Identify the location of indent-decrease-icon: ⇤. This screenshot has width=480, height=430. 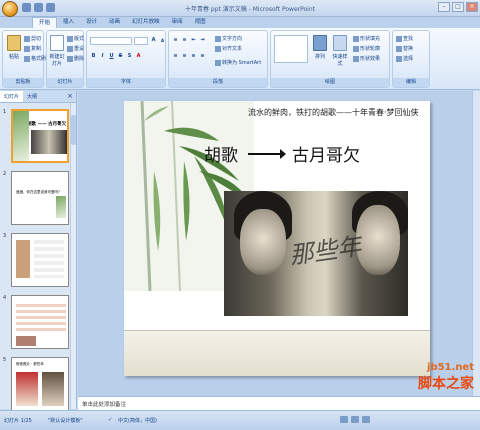
(193, 40).